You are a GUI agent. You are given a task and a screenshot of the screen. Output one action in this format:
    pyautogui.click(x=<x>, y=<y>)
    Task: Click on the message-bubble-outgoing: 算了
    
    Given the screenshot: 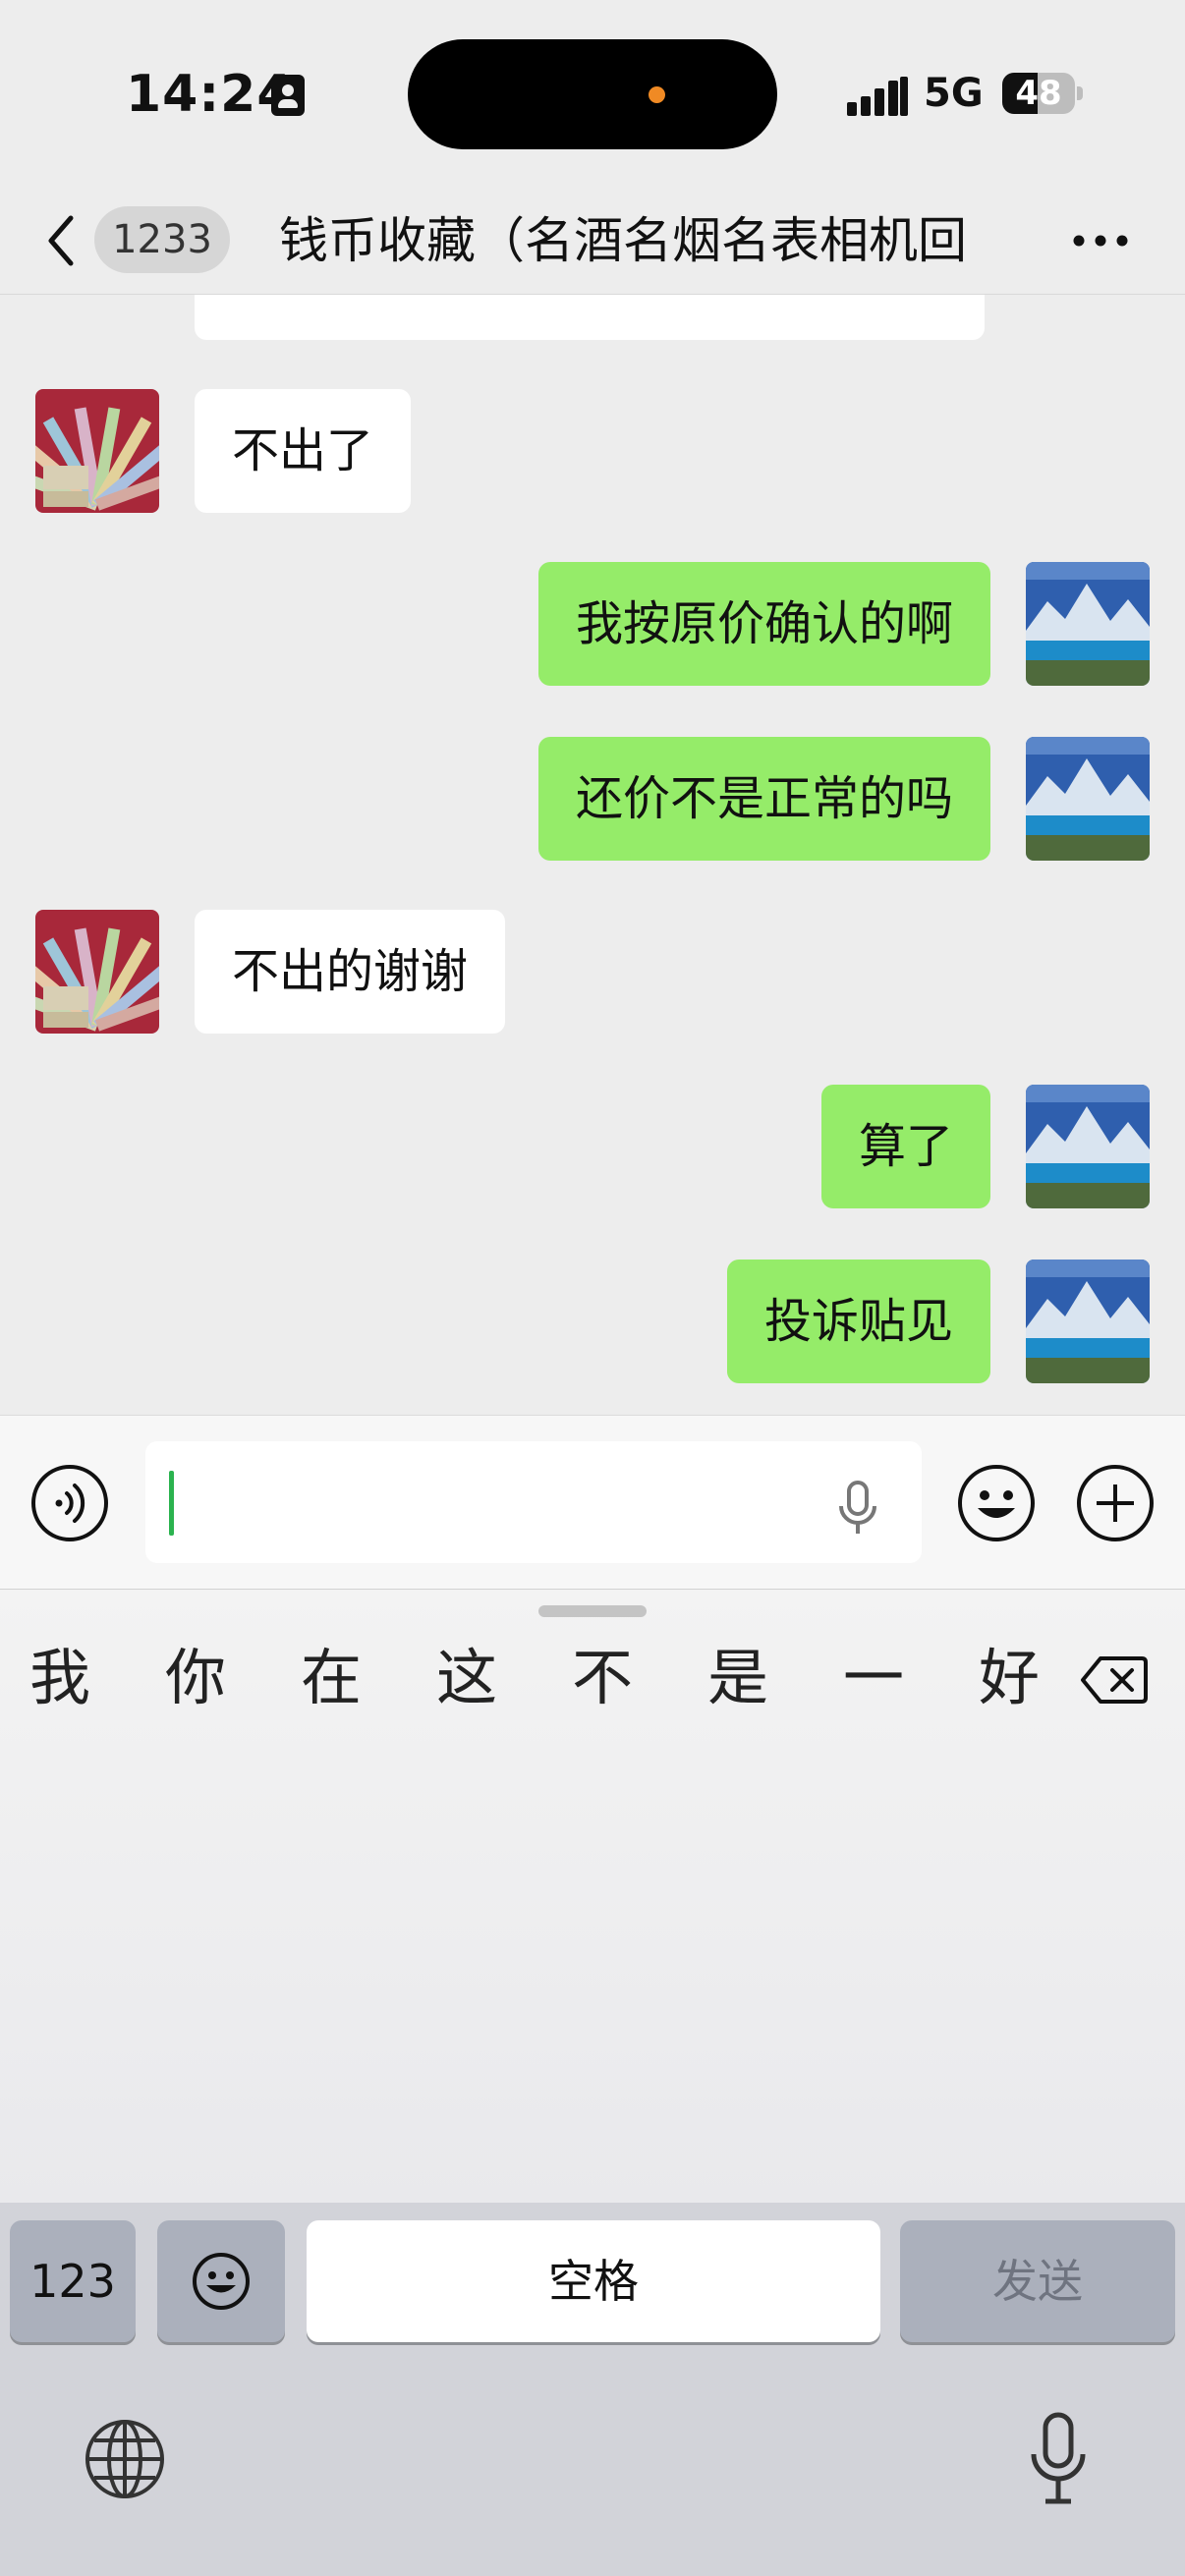 What is the action you would take?
    pyautogui.click(x=905, y=1146)
    